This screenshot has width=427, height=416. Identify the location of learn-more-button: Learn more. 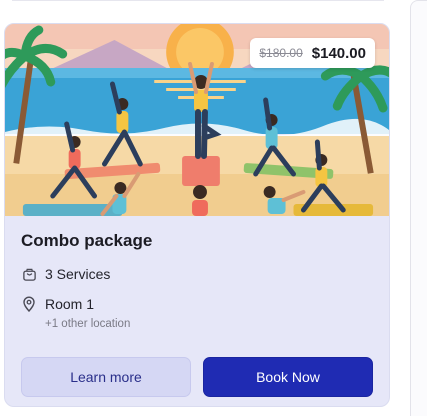
(106, 377).